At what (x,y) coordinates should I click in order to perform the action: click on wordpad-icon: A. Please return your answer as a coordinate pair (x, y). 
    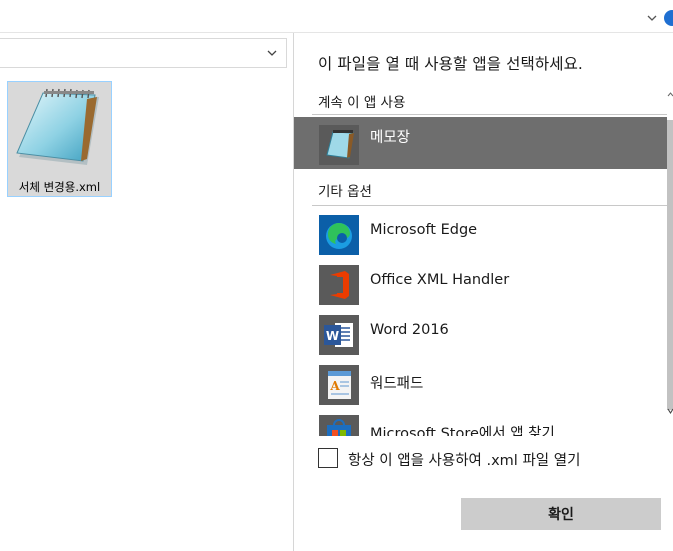
    Looking at the image, I should click on (339, 385).